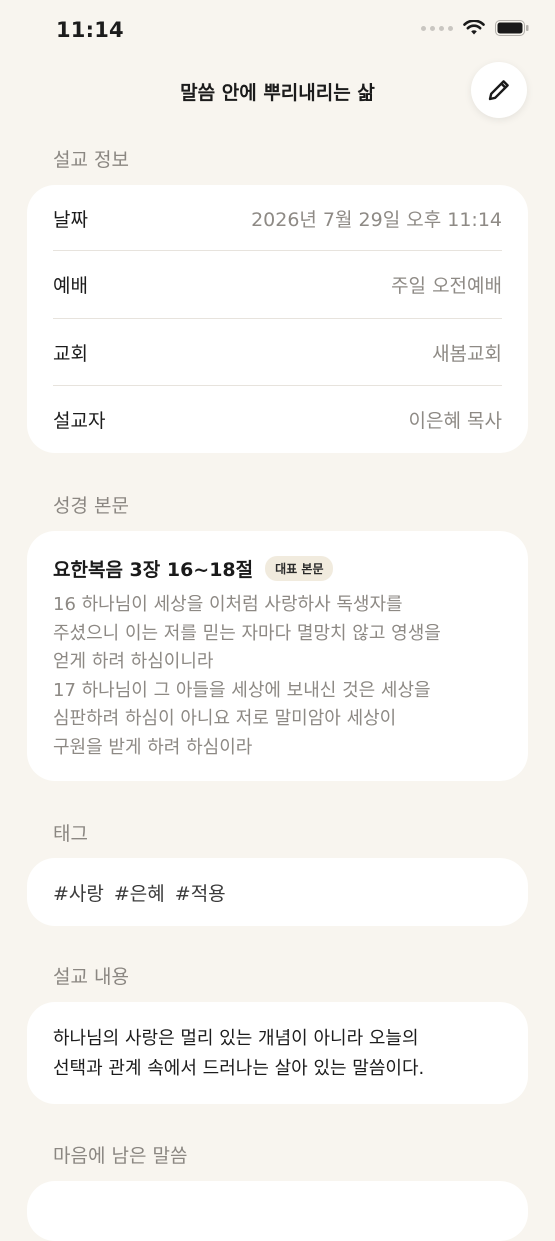 This screenshot has height=1241, width=555. I want to click on passage-header: 요한복음 3장 16~18절 대표 본문, so click(193, 568).